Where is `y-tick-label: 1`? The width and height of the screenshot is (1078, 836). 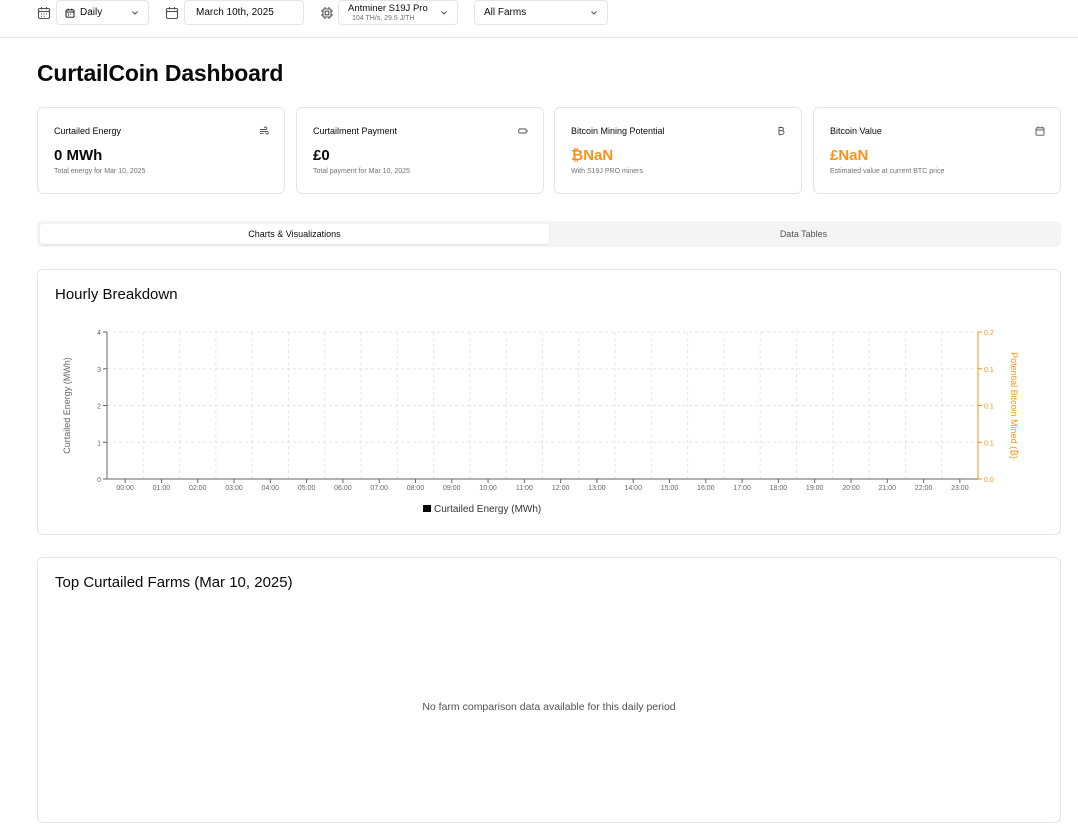 y-tick-label: 1 is located at coordinates (99, 443).